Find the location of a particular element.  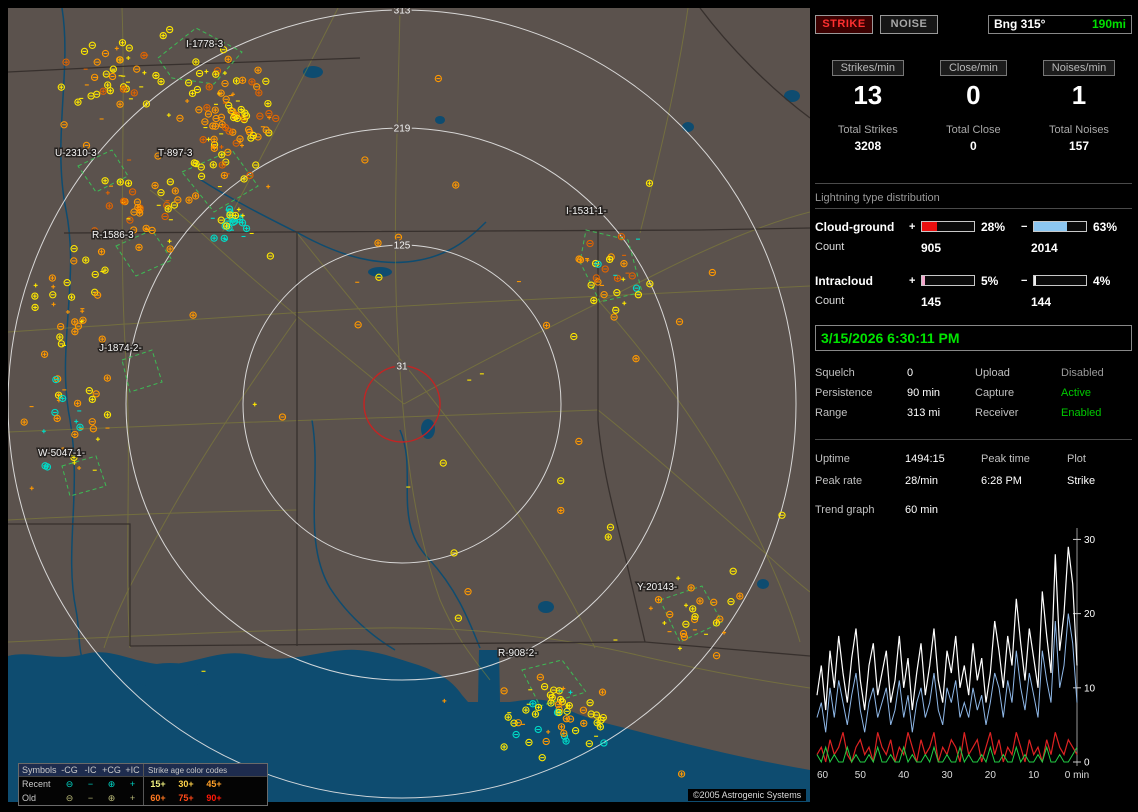

settings-row-persistence: Persistence 90 min Capture Active is located at coordinates (973, 393).